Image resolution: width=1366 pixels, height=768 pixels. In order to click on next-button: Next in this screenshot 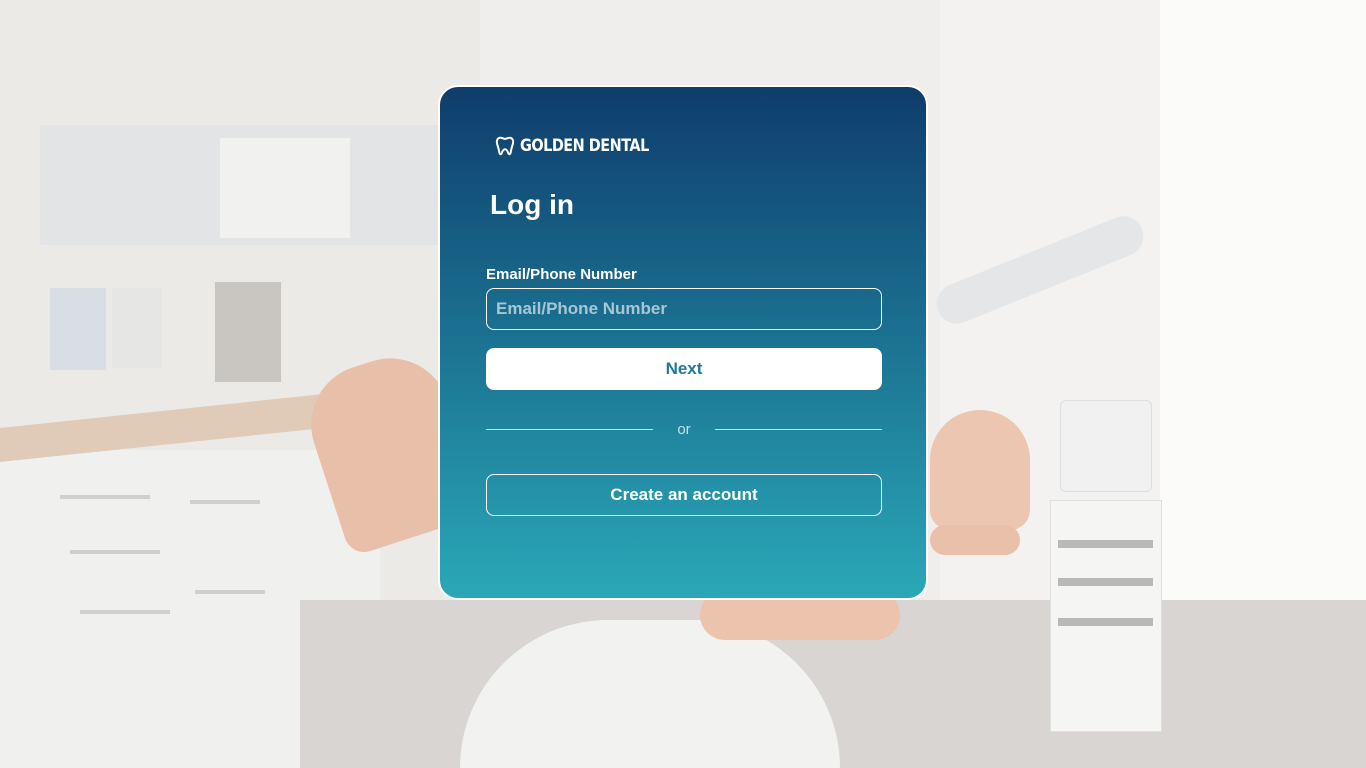, I will do `click(684, 369)`.